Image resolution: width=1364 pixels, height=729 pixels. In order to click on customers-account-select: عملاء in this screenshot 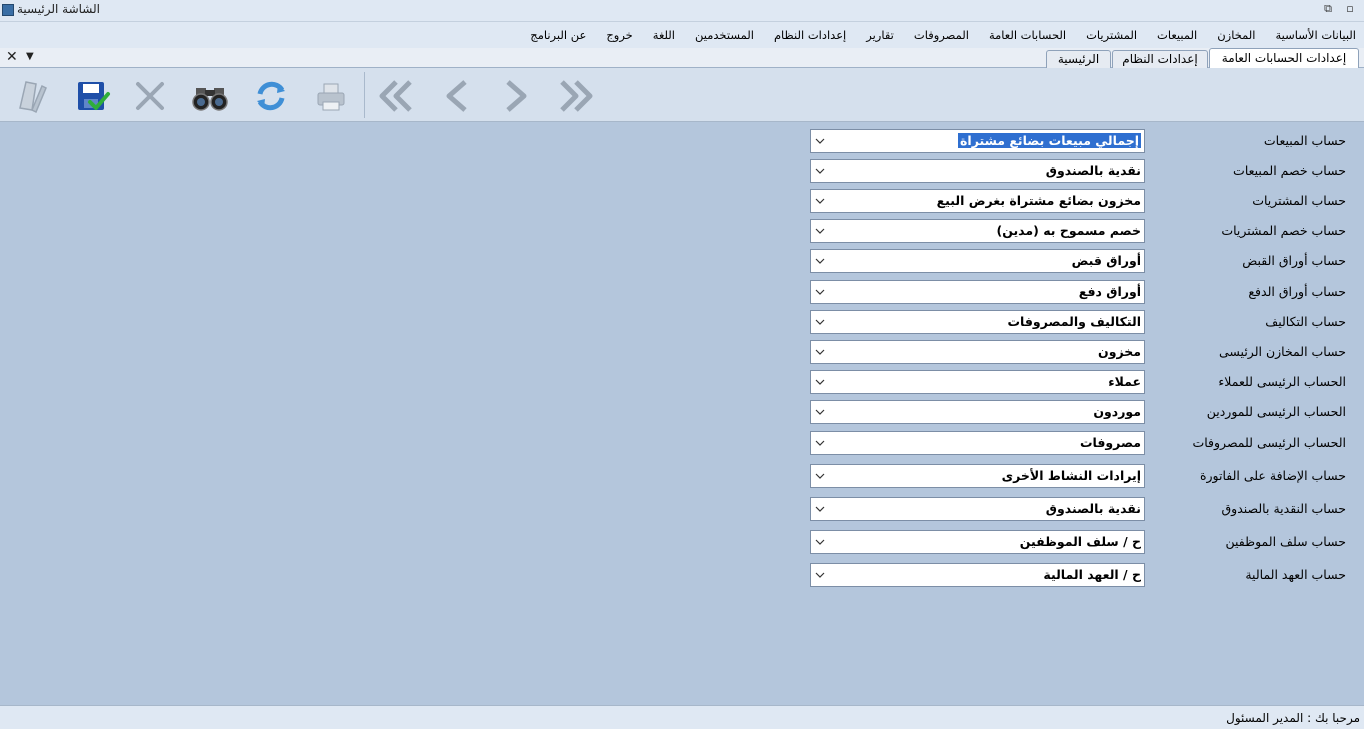, I will do `click(977, 382)`.